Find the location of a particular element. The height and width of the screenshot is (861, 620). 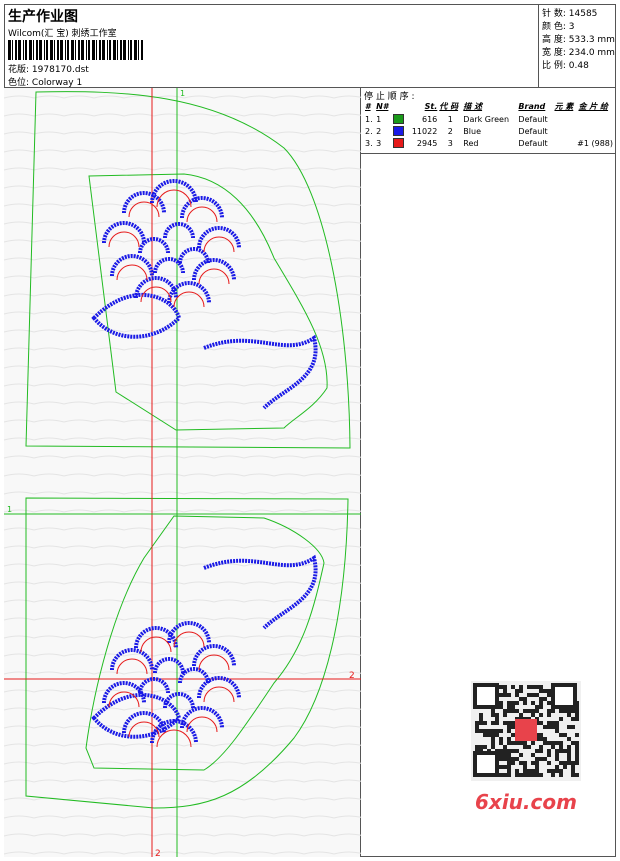

sheet-subtitle: Wilcom(汇 宝) 刺绣工作室 is located at coordinates (62, 34).